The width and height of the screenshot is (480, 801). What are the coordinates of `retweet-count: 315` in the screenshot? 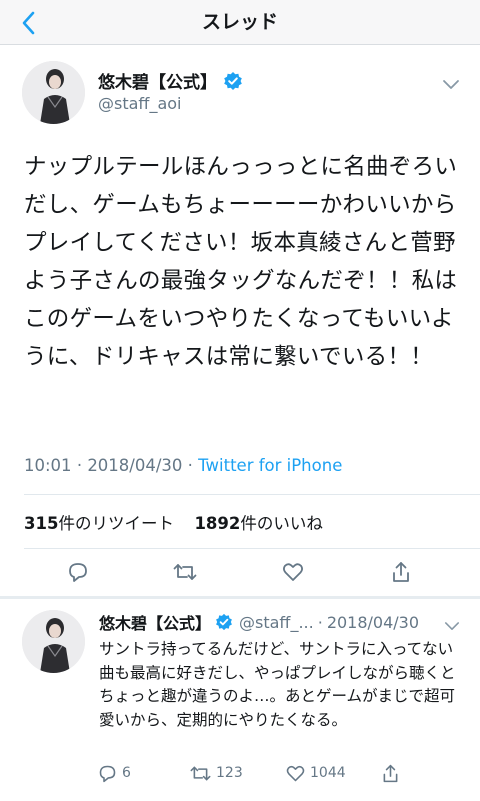 It's located at (41, 523).